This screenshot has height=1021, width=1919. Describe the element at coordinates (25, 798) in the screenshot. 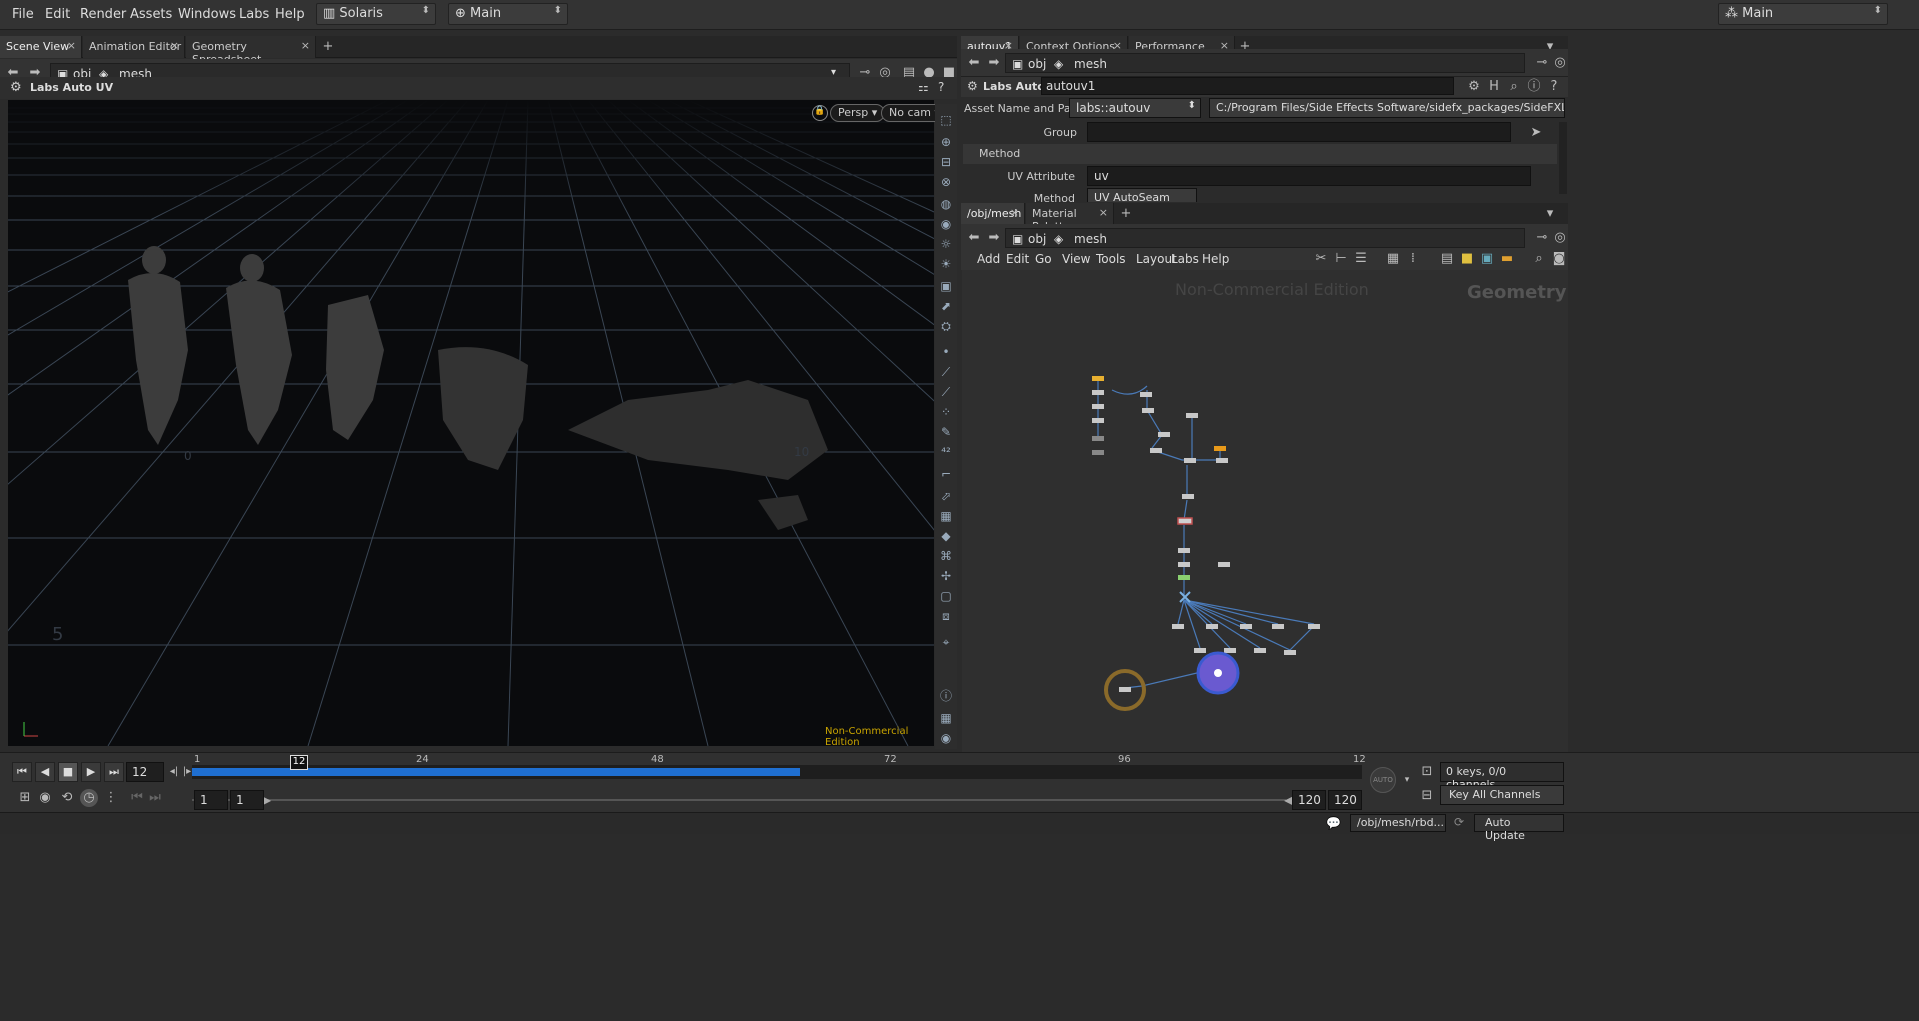

I see `realtime-icon: ⊞` at that location.